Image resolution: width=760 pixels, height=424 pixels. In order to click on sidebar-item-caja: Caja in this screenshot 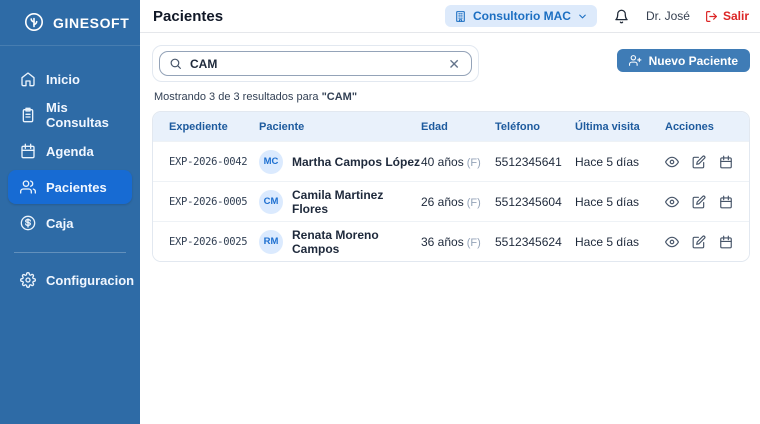, I will do `click(70, 223)`.